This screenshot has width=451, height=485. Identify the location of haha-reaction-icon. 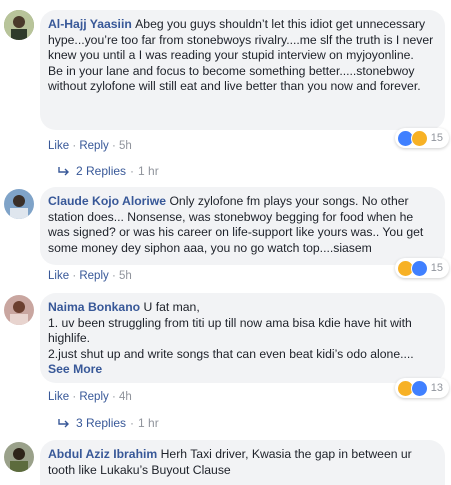
(419, 138).